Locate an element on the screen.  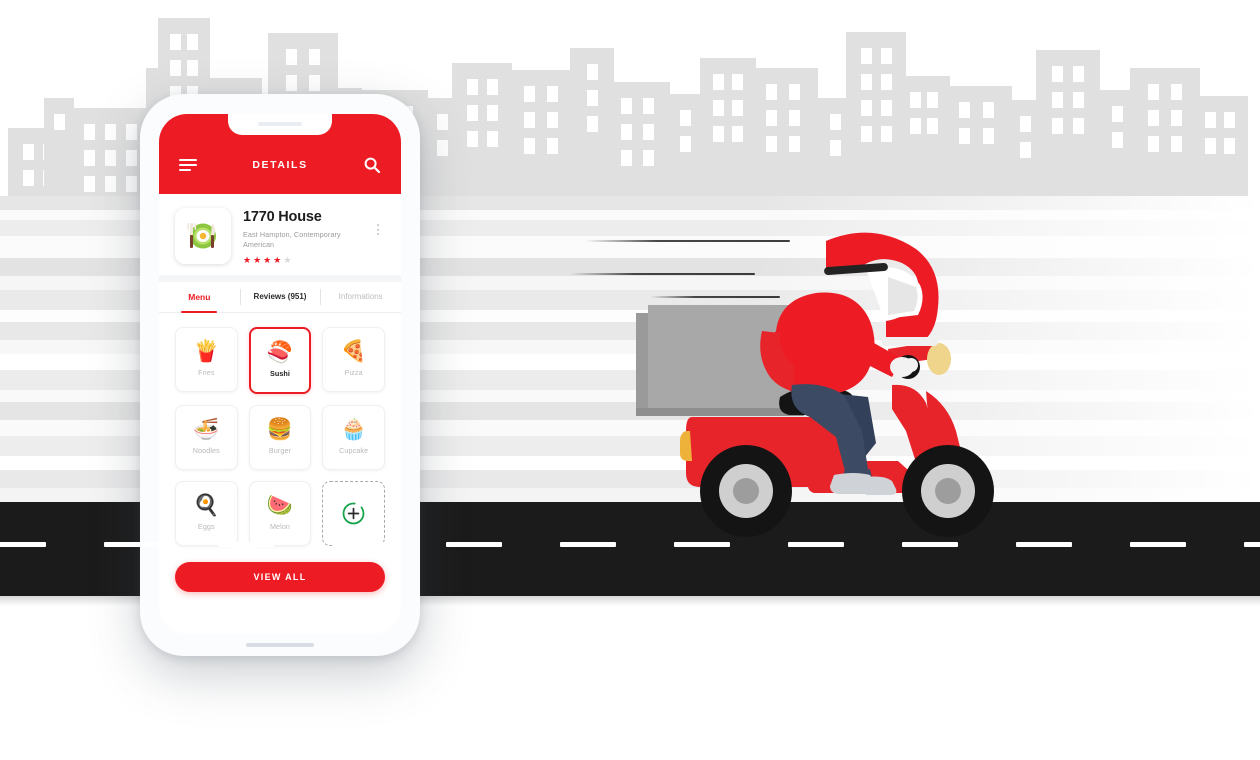
category-tile-fries: 🍟 Fries is located at coordinates (206, 359).